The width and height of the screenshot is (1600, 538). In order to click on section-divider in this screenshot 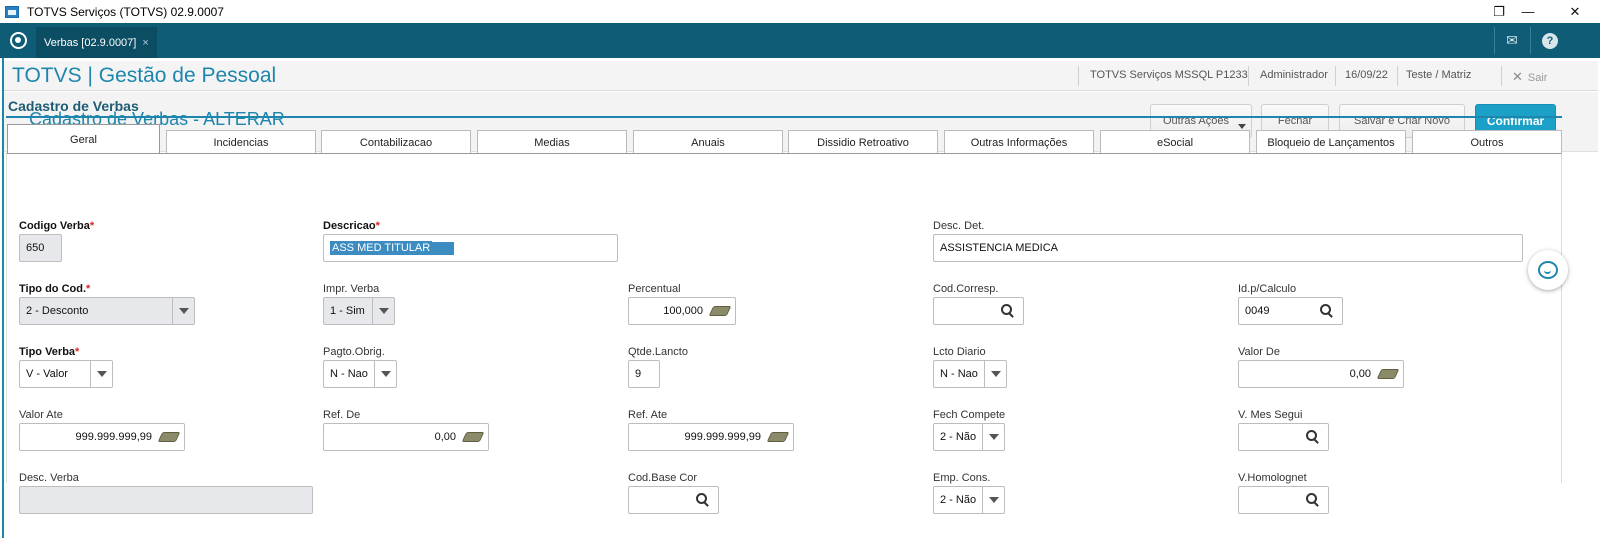, I will do `click(784, 117)`.